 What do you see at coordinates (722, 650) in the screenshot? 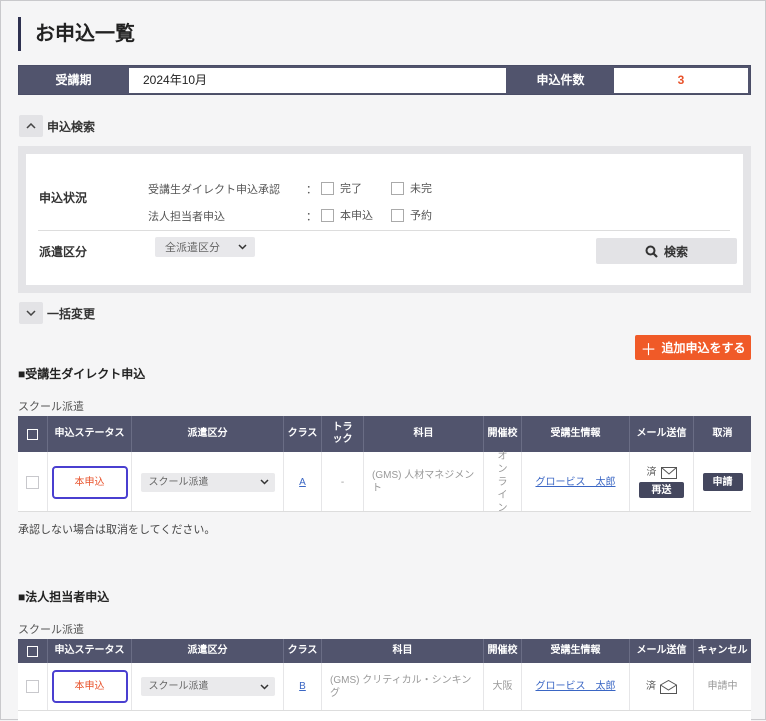
I see `th-cancel: キャンセル` at bounding box center [722, 650].